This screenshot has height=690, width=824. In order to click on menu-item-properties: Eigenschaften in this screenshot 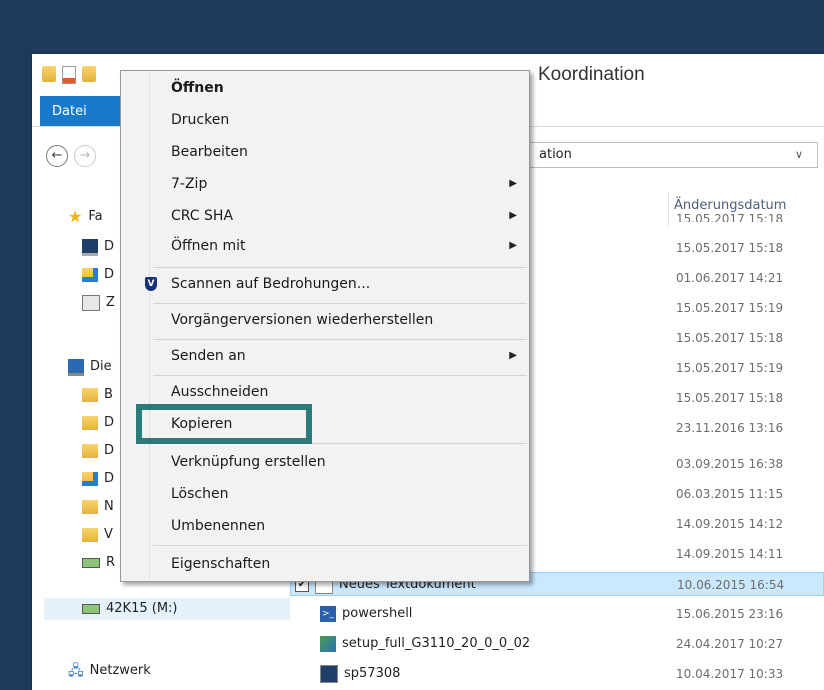, I will do `click(325, 564)`.